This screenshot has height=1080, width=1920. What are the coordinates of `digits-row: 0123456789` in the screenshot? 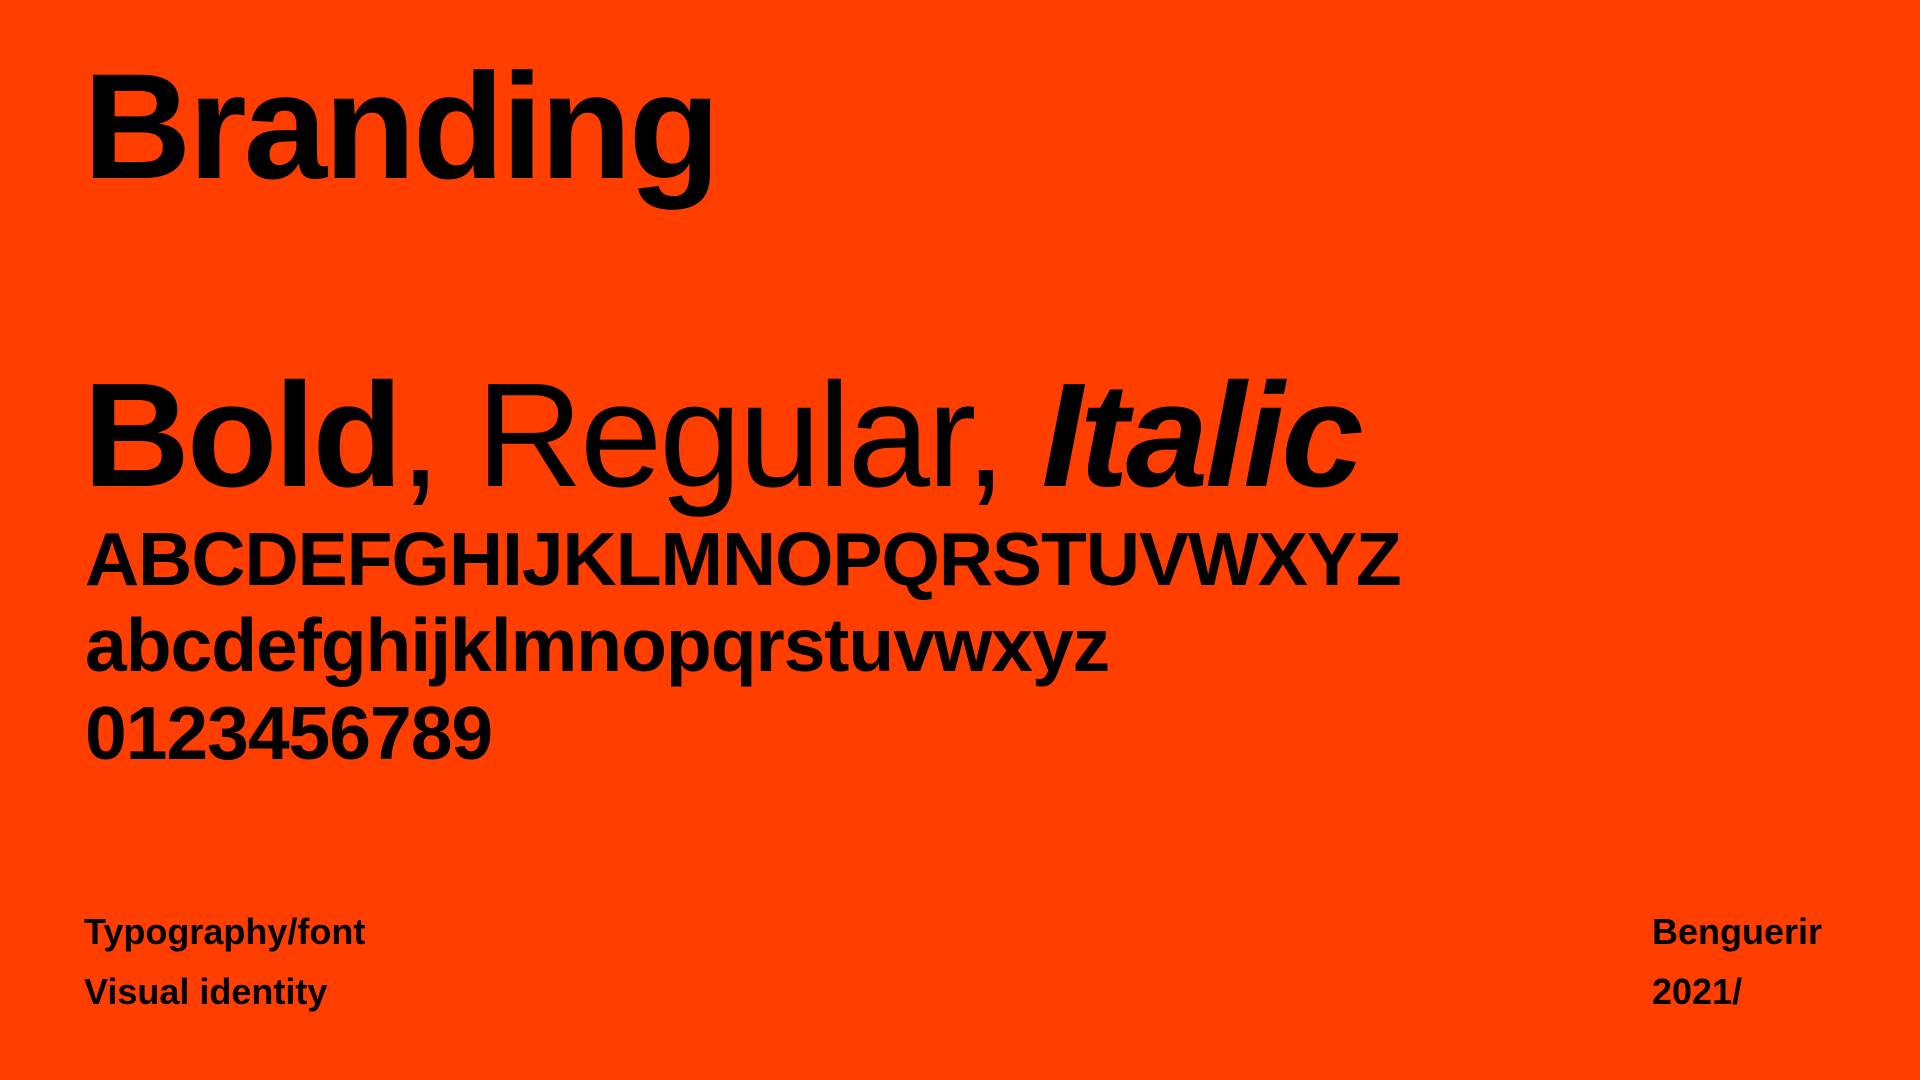 It's located at (289, 733).